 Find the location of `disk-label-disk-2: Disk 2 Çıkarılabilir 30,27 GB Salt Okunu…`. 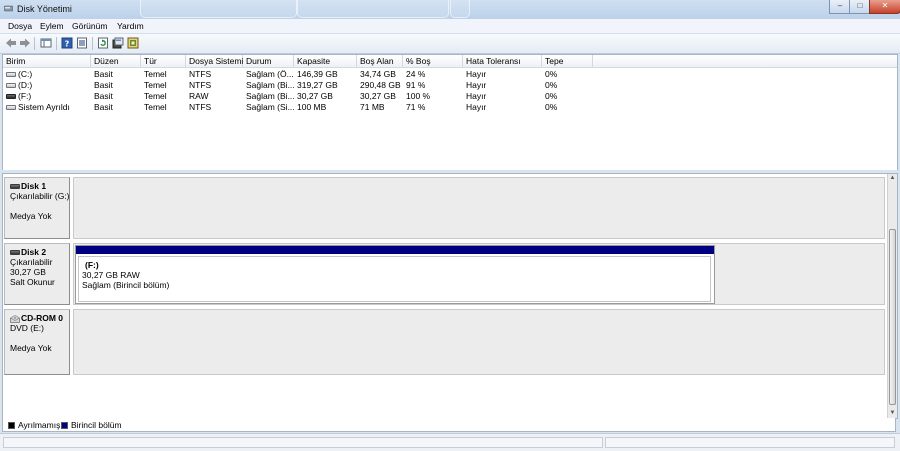

disk-label-disk-2: Disk 2 Çıkarılabilir 30,27 GB Salt Okunu… is located at coordinates (37, 274).